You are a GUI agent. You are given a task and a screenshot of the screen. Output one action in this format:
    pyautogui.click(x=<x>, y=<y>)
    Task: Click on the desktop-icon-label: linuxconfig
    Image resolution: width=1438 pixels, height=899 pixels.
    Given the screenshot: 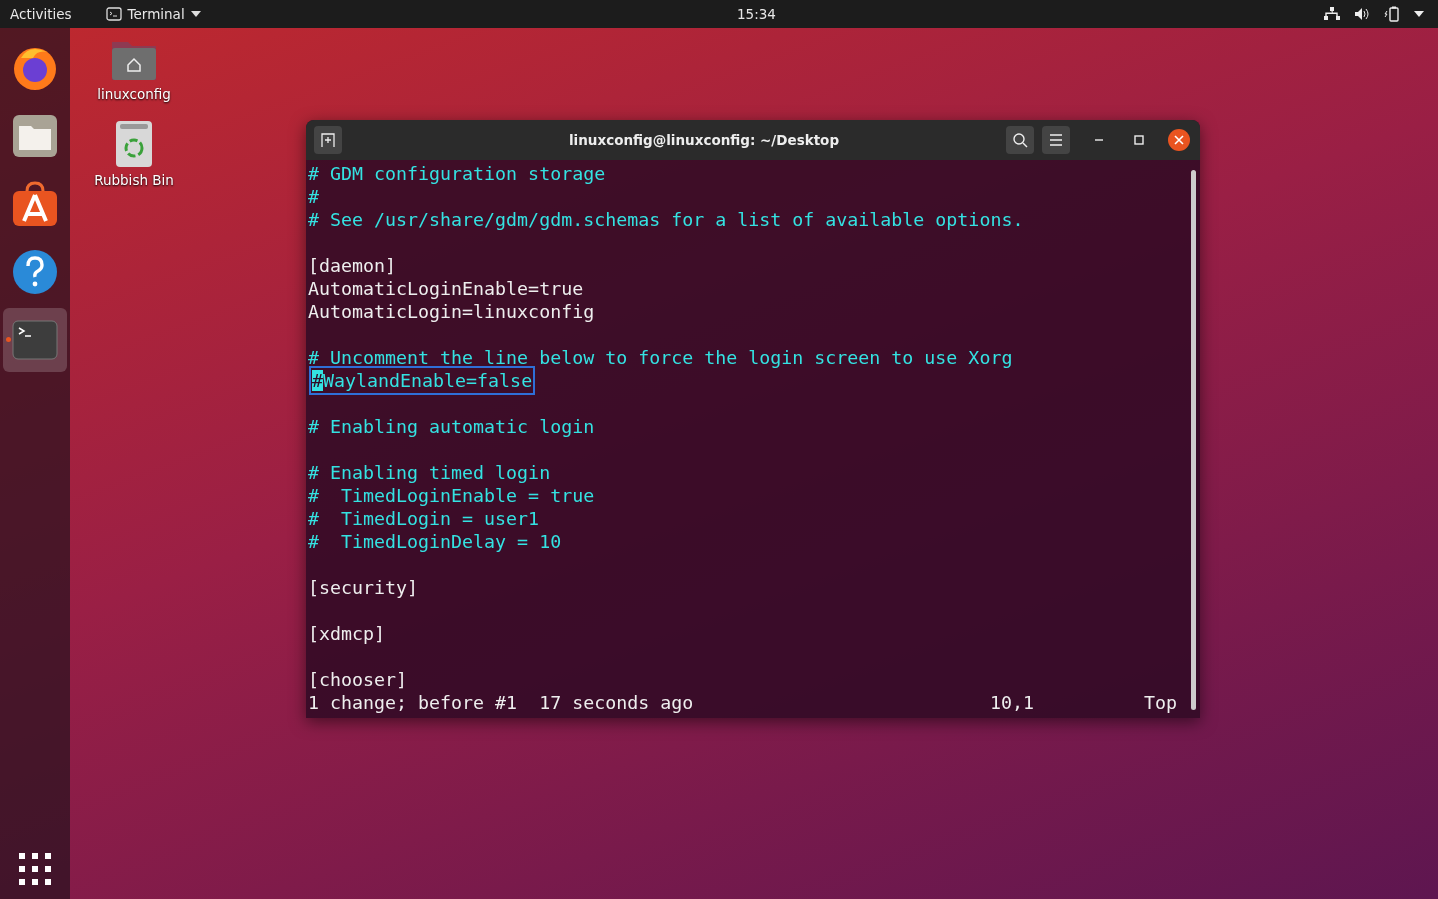 What is the action you would take?
    pyautogui.click(x=134, y=94)
    